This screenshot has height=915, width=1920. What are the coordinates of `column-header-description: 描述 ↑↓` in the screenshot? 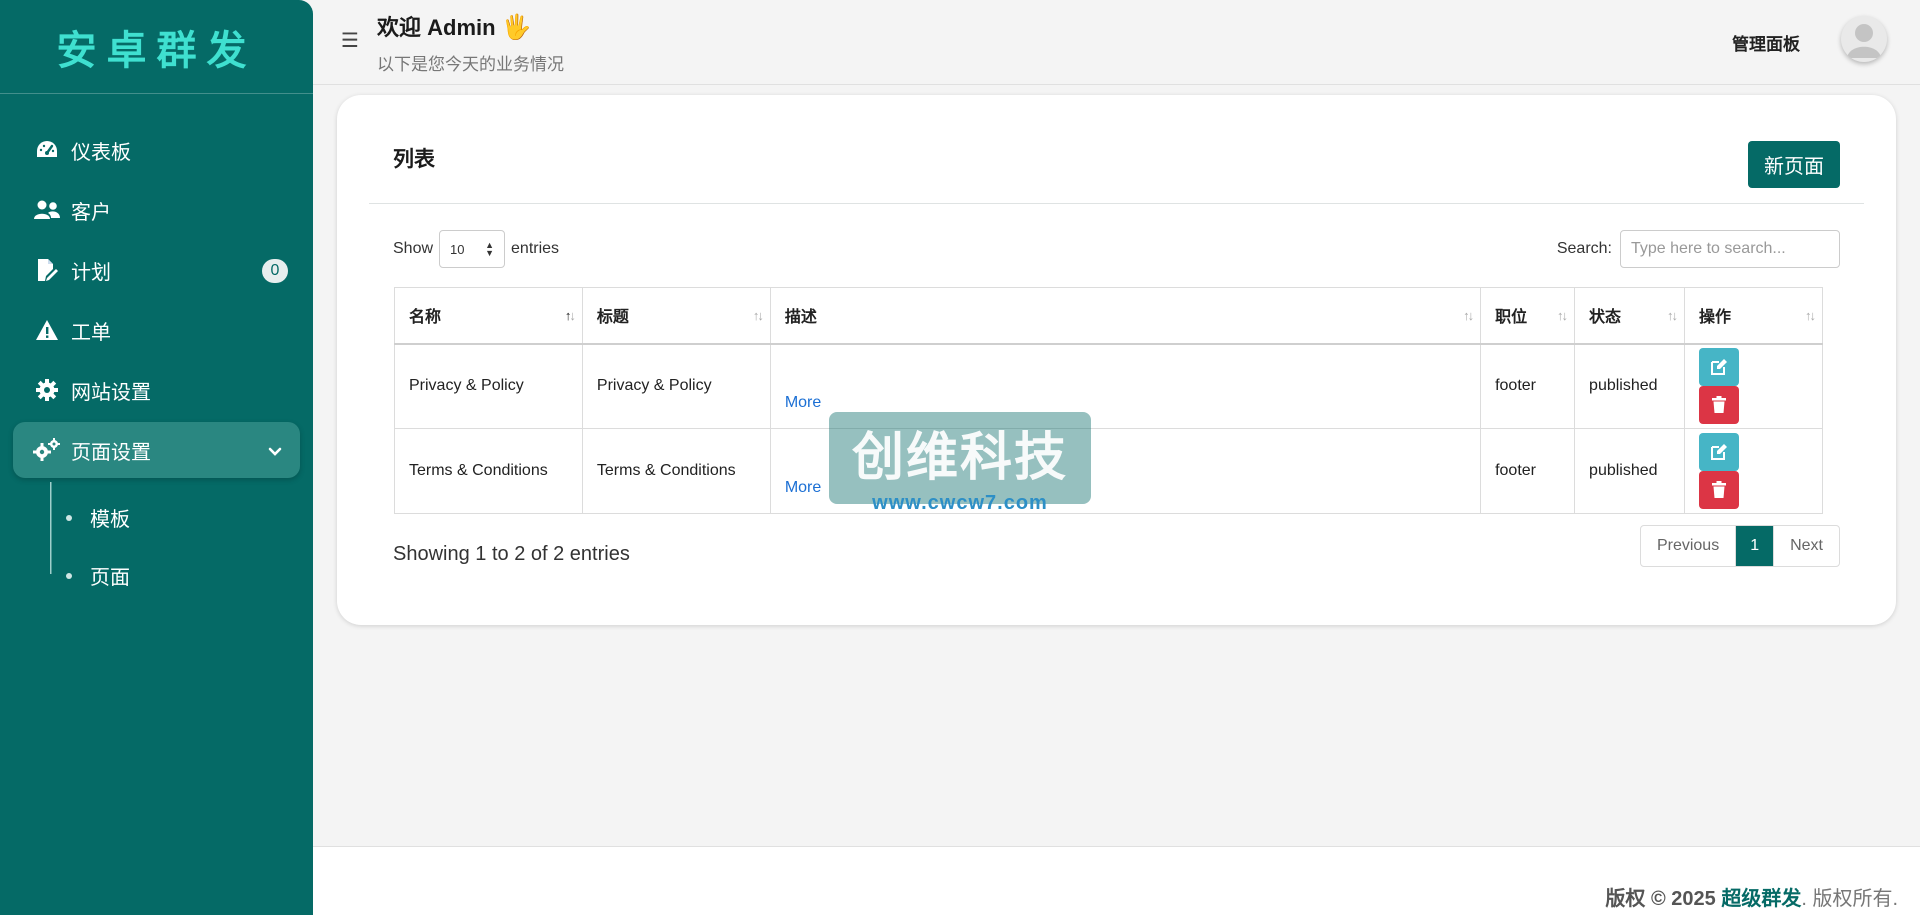 It's located at (1125, 316).